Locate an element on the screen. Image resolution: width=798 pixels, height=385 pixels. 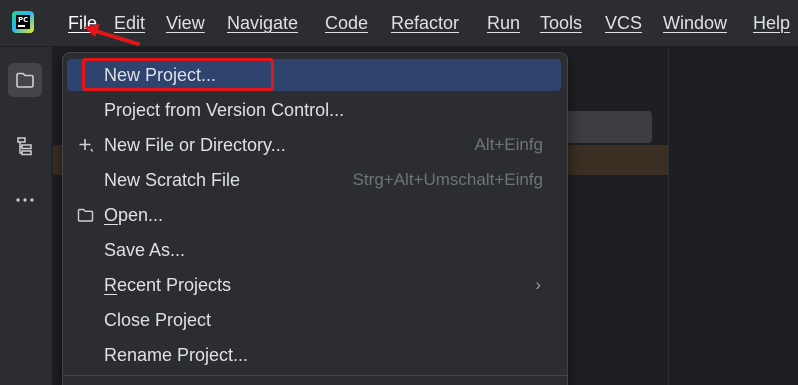
submenu-chevron-icon: › is located at coordinates (538, 284).